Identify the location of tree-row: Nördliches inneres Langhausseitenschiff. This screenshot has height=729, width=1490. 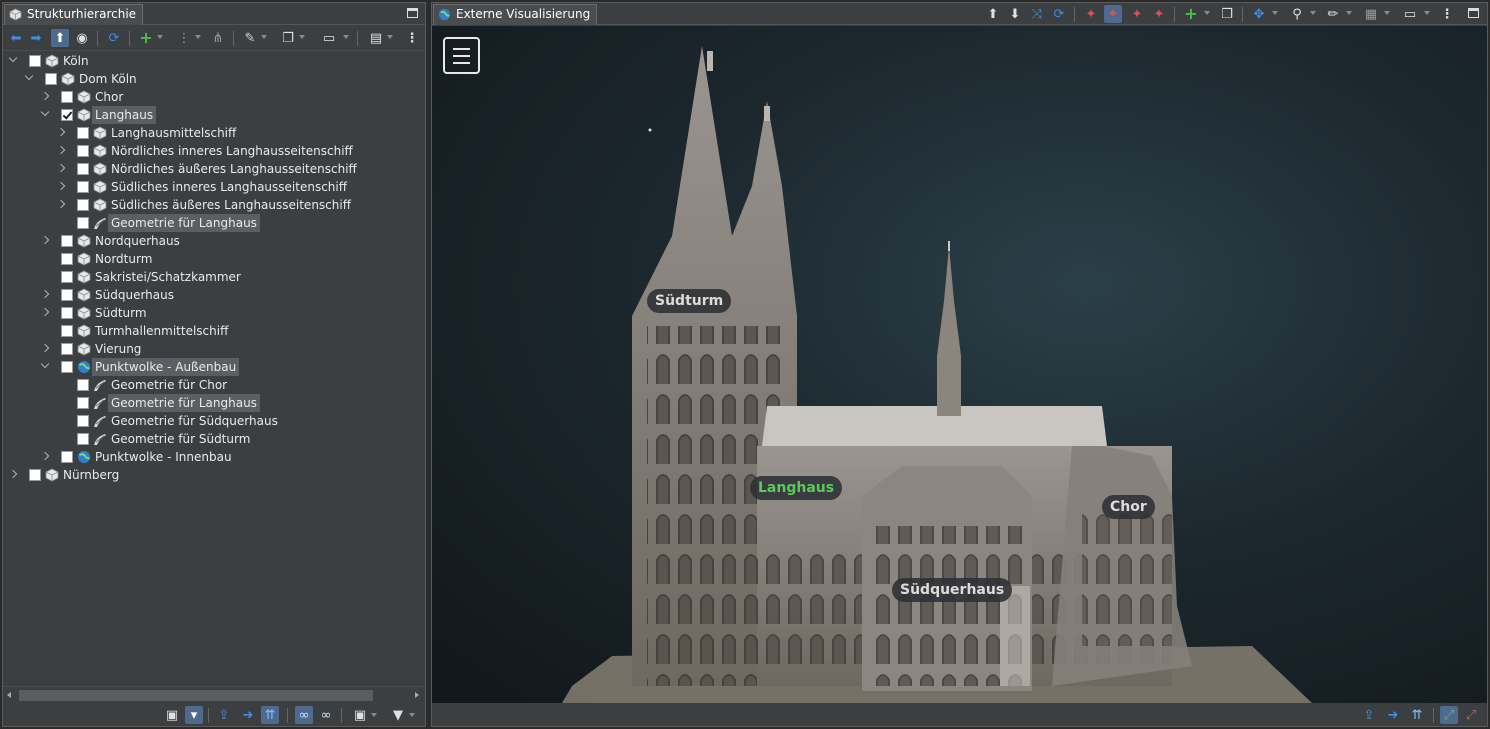
(238, 151).